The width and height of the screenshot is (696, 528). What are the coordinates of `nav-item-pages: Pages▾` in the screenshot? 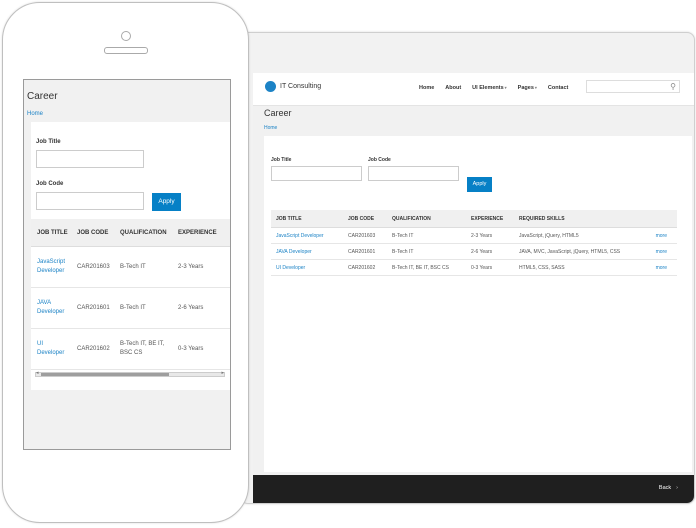 It's located at (527, 88).